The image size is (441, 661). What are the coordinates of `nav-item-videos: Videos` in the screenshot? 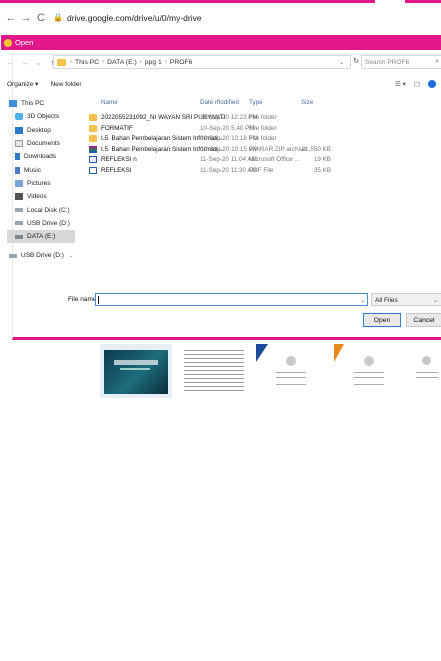 It's located at (41, 196).